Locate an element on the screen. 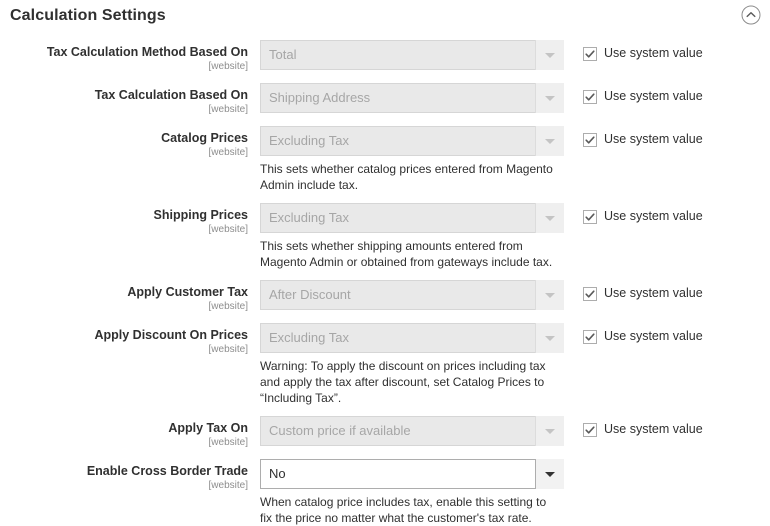 This screenshot has width=770, height=526. select-value: Total is located at coordinates (283, 54).